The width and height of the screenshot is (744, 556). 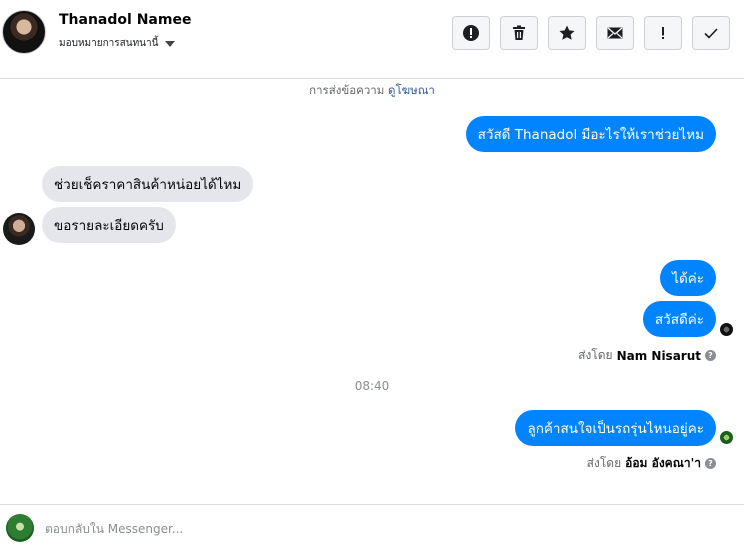 What do you see at coordinates (109, 225) in the screenshot?
I see `message-bubble-incoming: ขอรายละเอียดครับ` at bounding box center [109, 225].